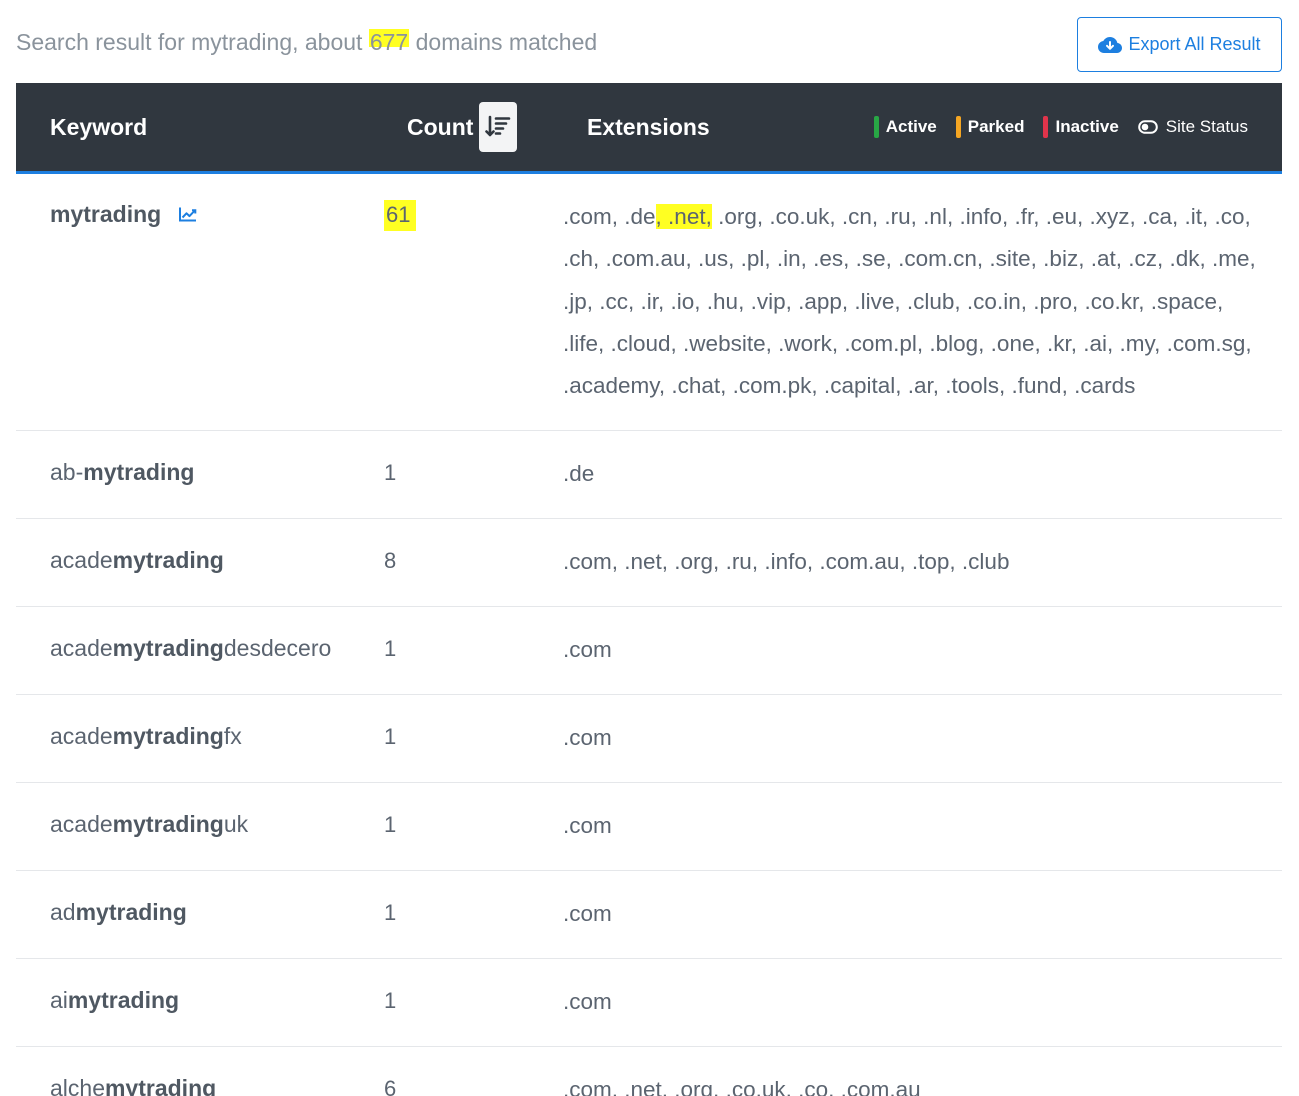  Describe the element at coordinates (742, 1086) in the screenshot. I see `extensions-cell: .com, .net, .org, .co.uk, .co, .com.au` at that location.